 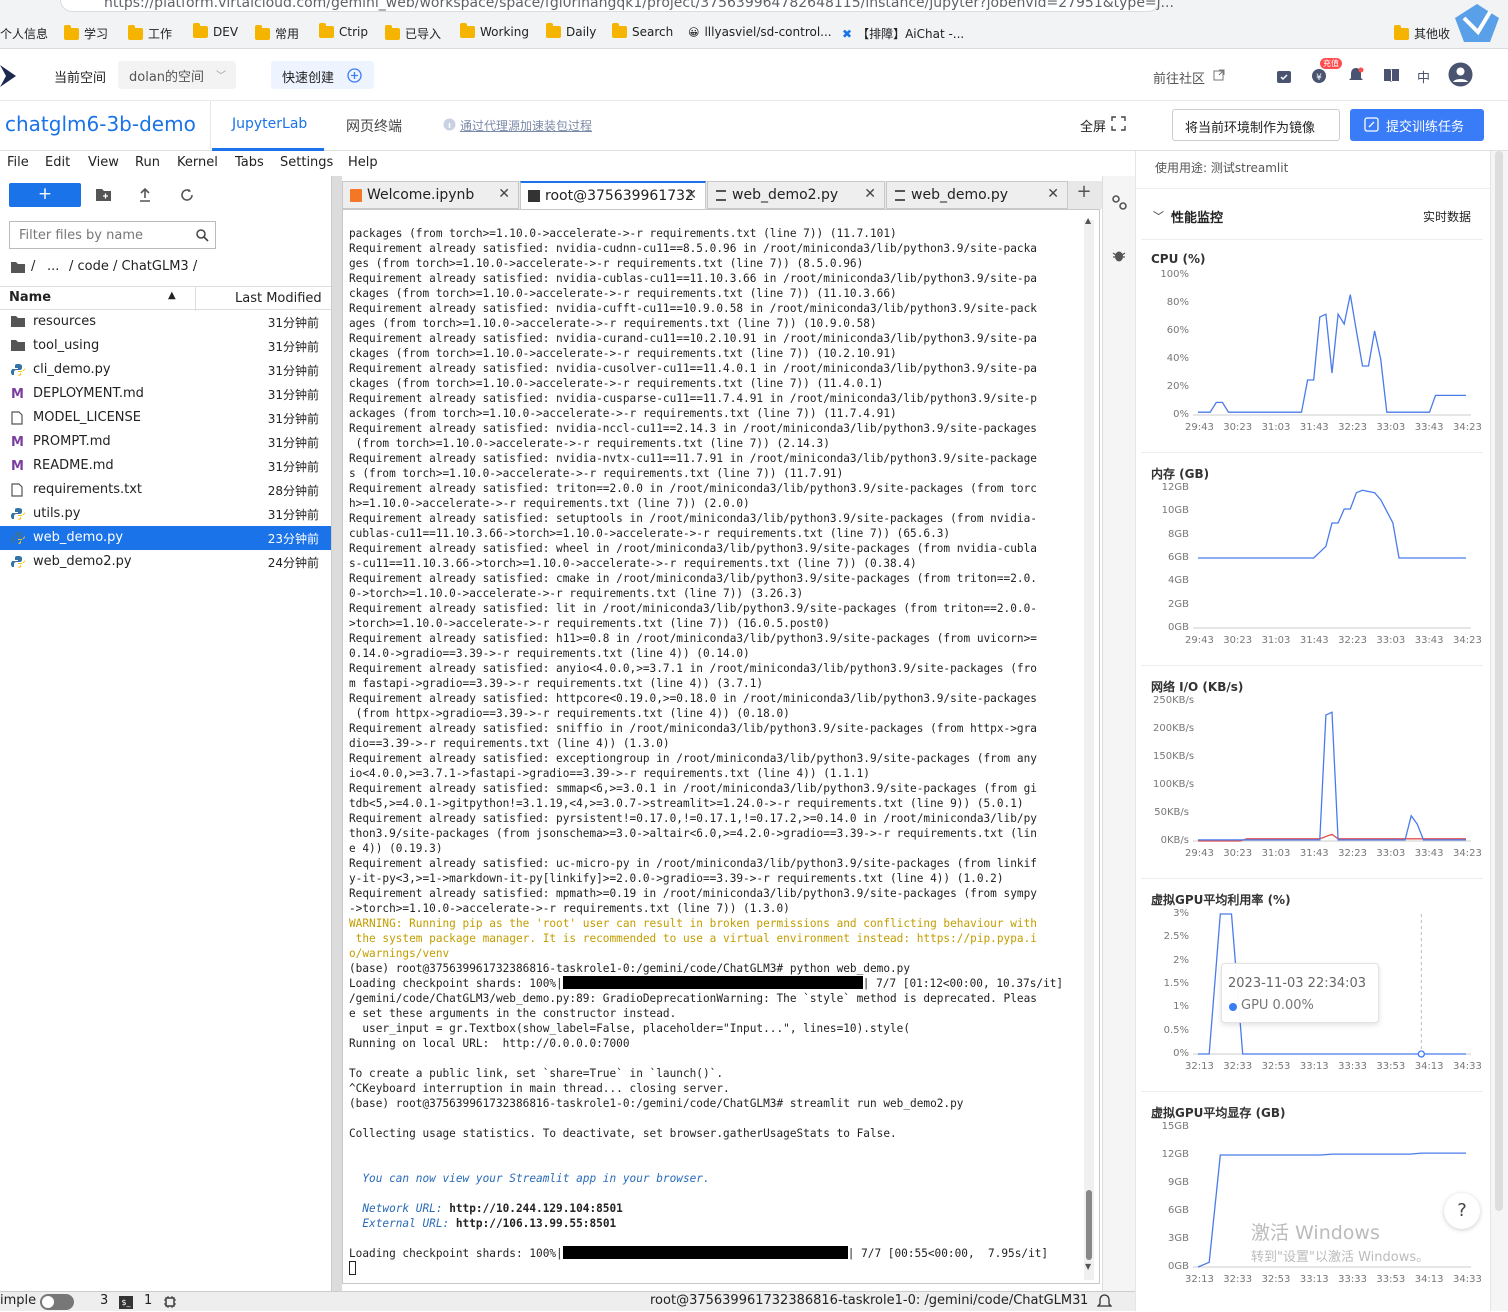 I want to click on language-toggle: 中, so click(x=1423, y=76).